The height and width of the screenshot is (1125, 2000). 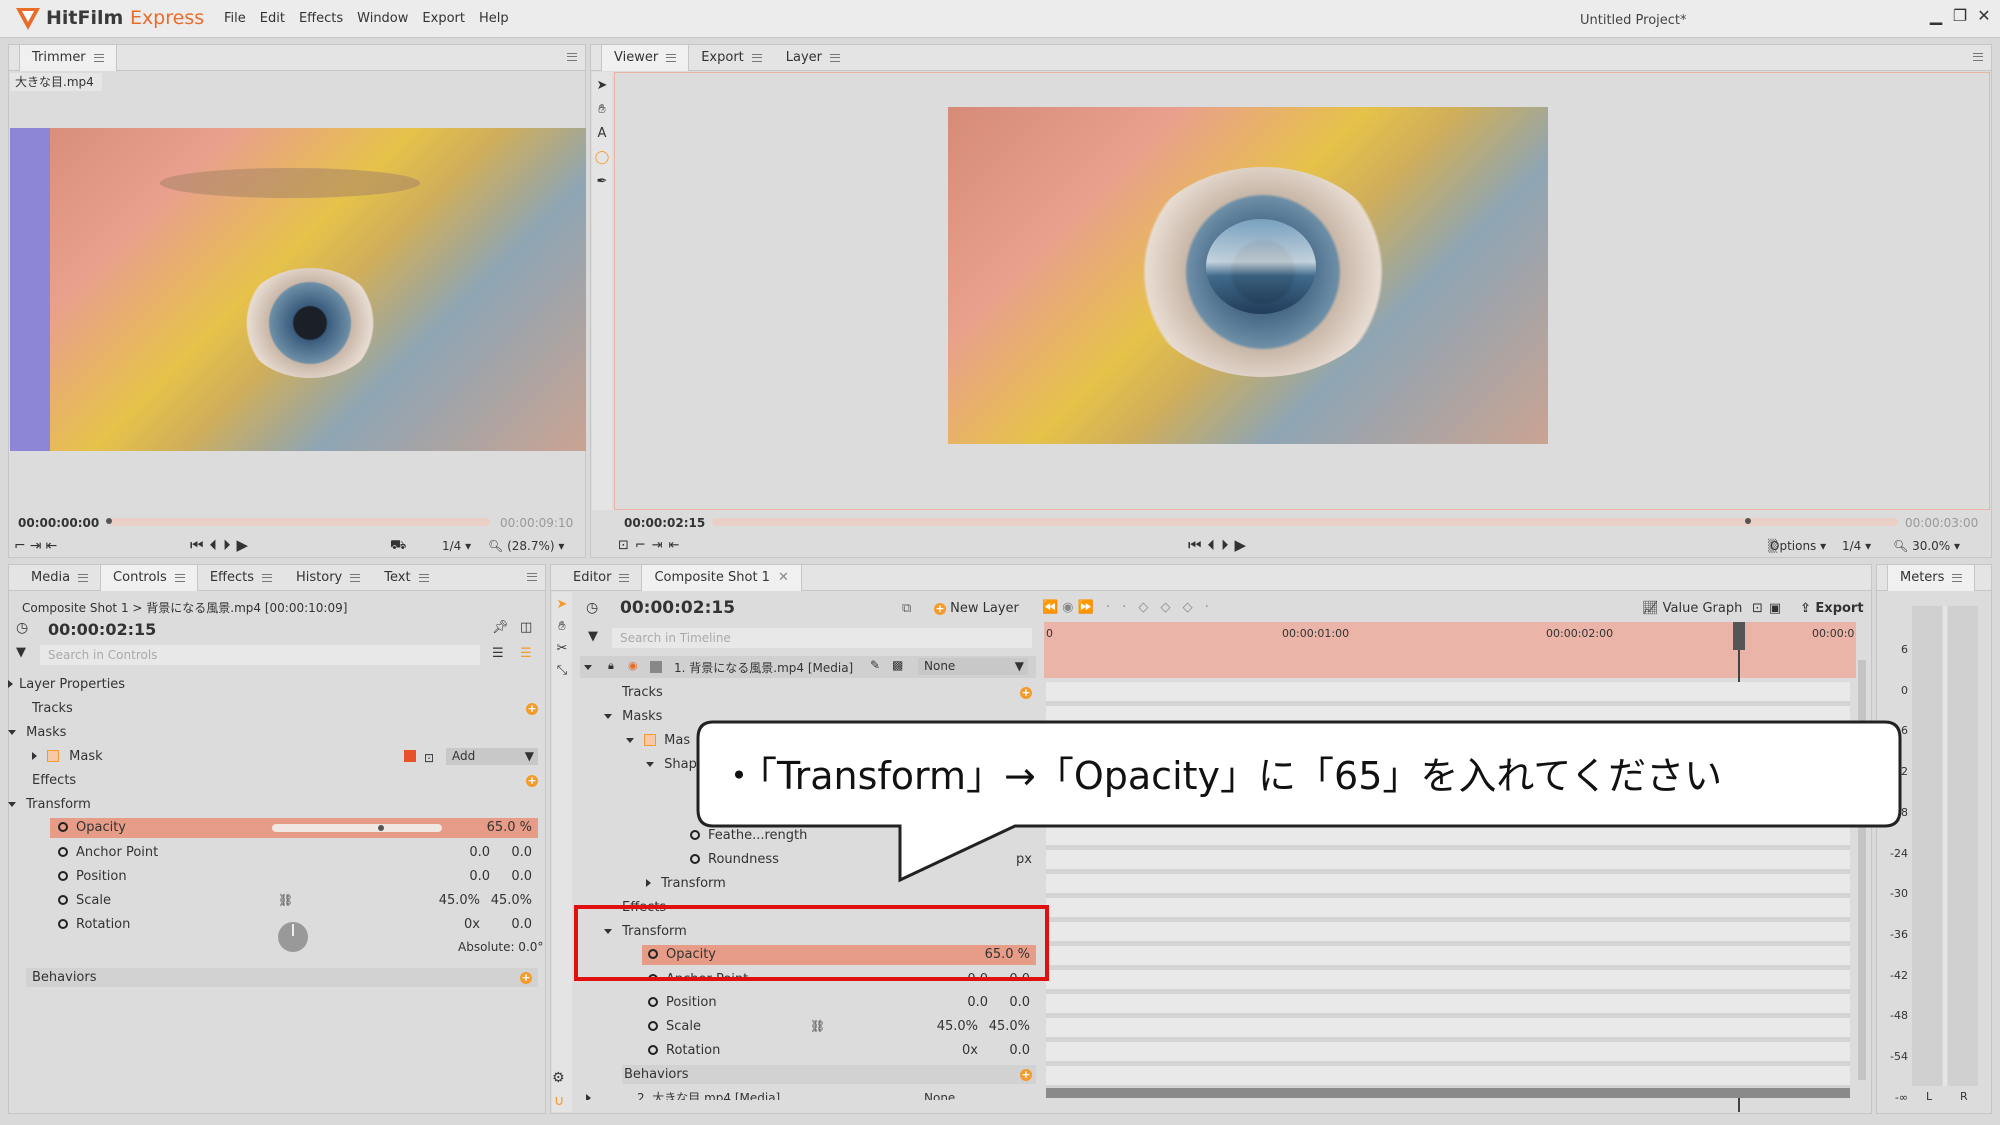 I want to click on list-view-icon: ☰, so click(x=498, y=653).